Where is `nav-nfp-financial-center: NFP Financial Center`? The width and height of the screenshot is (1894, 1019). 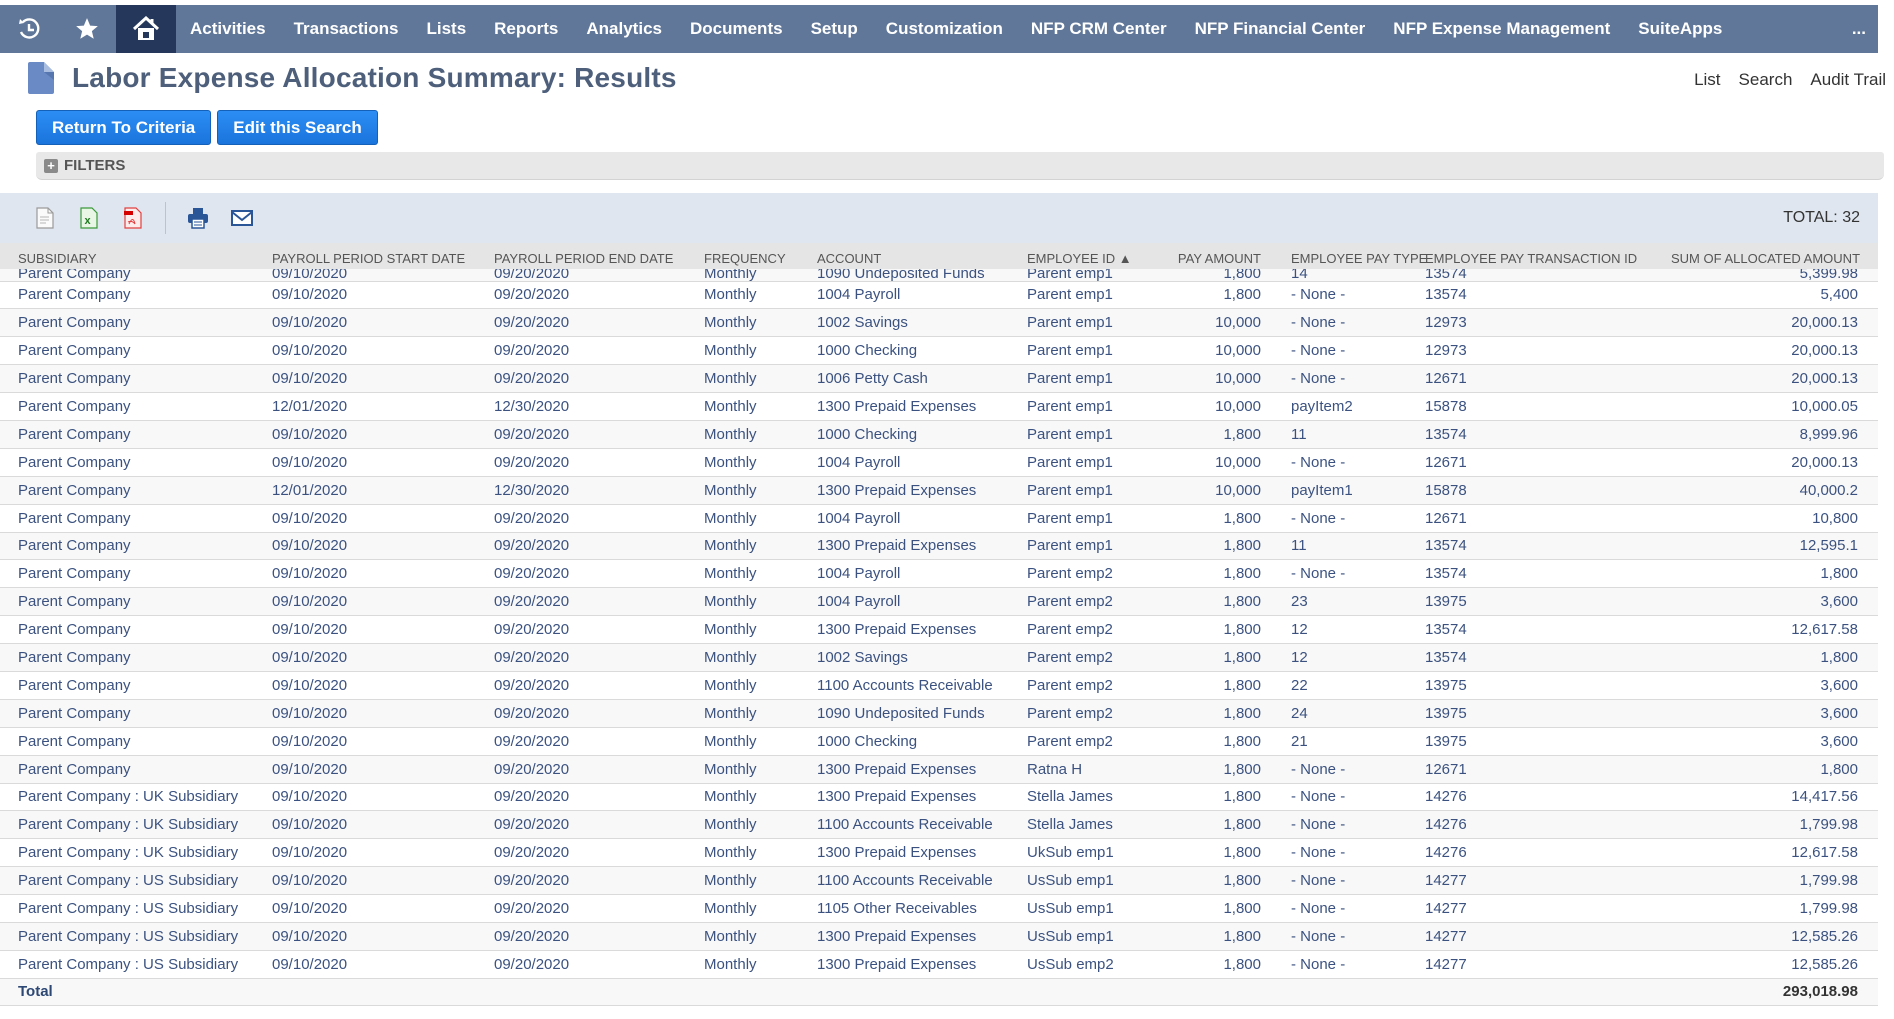 nav-nfp-financial-center: NFP Financial Center is located at coordinates (1280, 29).